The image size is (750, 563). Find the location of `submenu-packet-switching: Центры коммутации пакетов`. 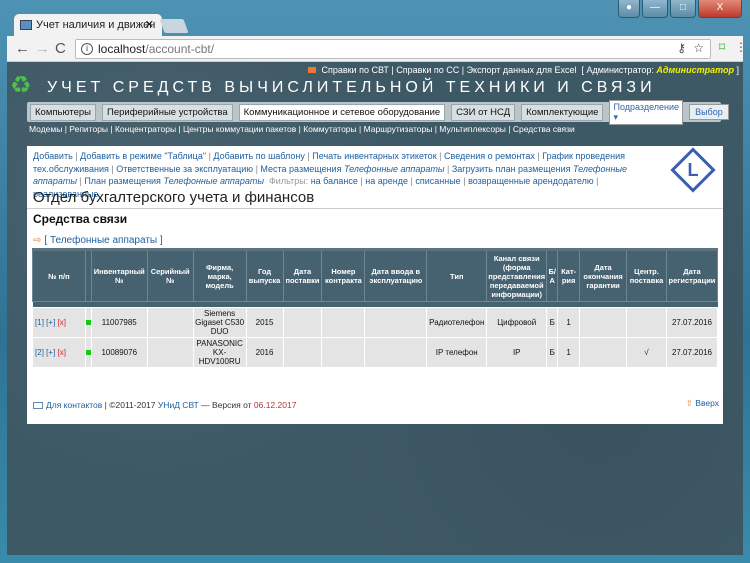

submenu-packet-switching: Центры коммутации пакетов is located at coordinates (239, 129).